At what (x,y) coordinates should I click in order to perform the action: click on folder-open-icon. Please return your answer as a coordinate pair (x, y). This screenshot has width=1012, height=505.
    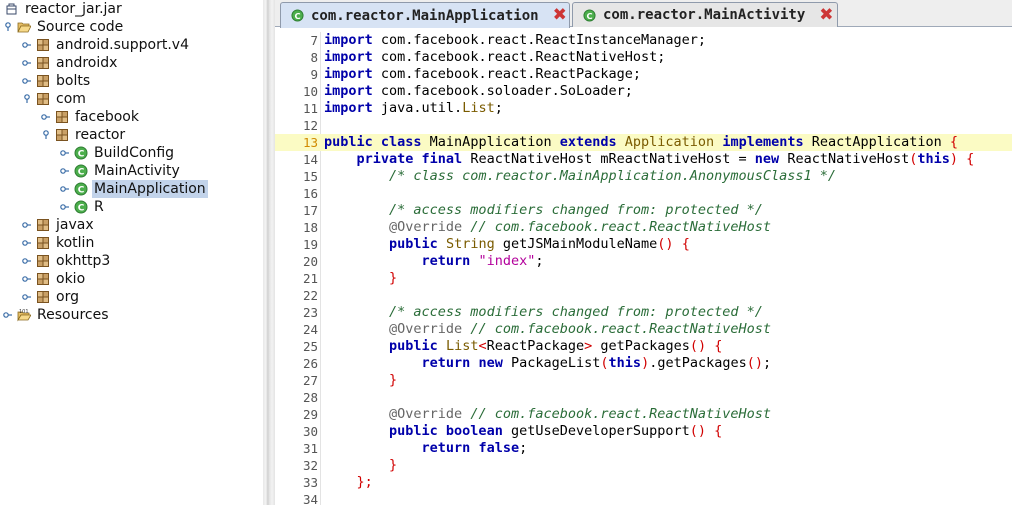
    Looking at the image, I should click on (24, 27).